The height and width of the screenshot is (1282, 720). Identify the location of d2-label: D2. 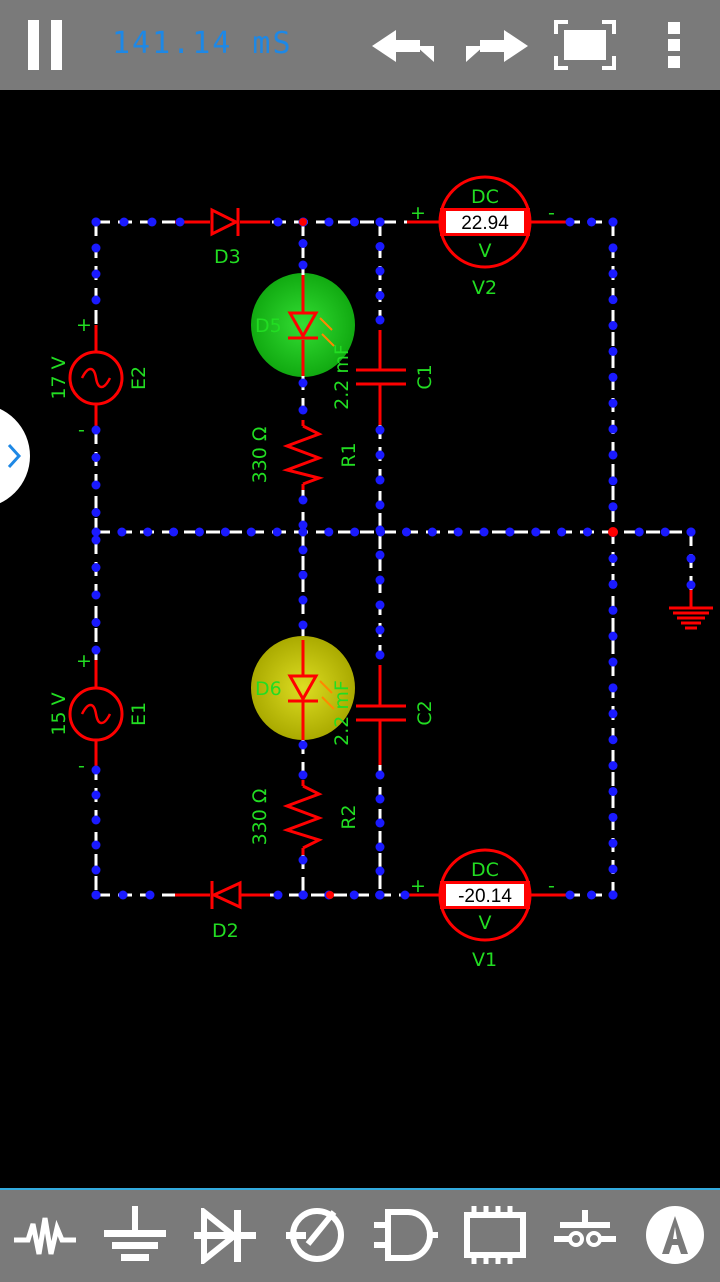
(225, 931).